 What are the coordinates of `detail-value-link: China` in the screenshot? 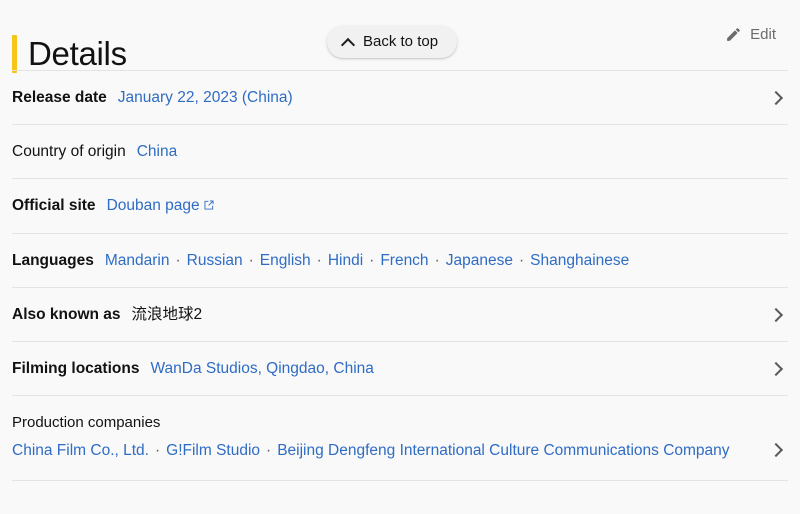 It's located at (157, 151).